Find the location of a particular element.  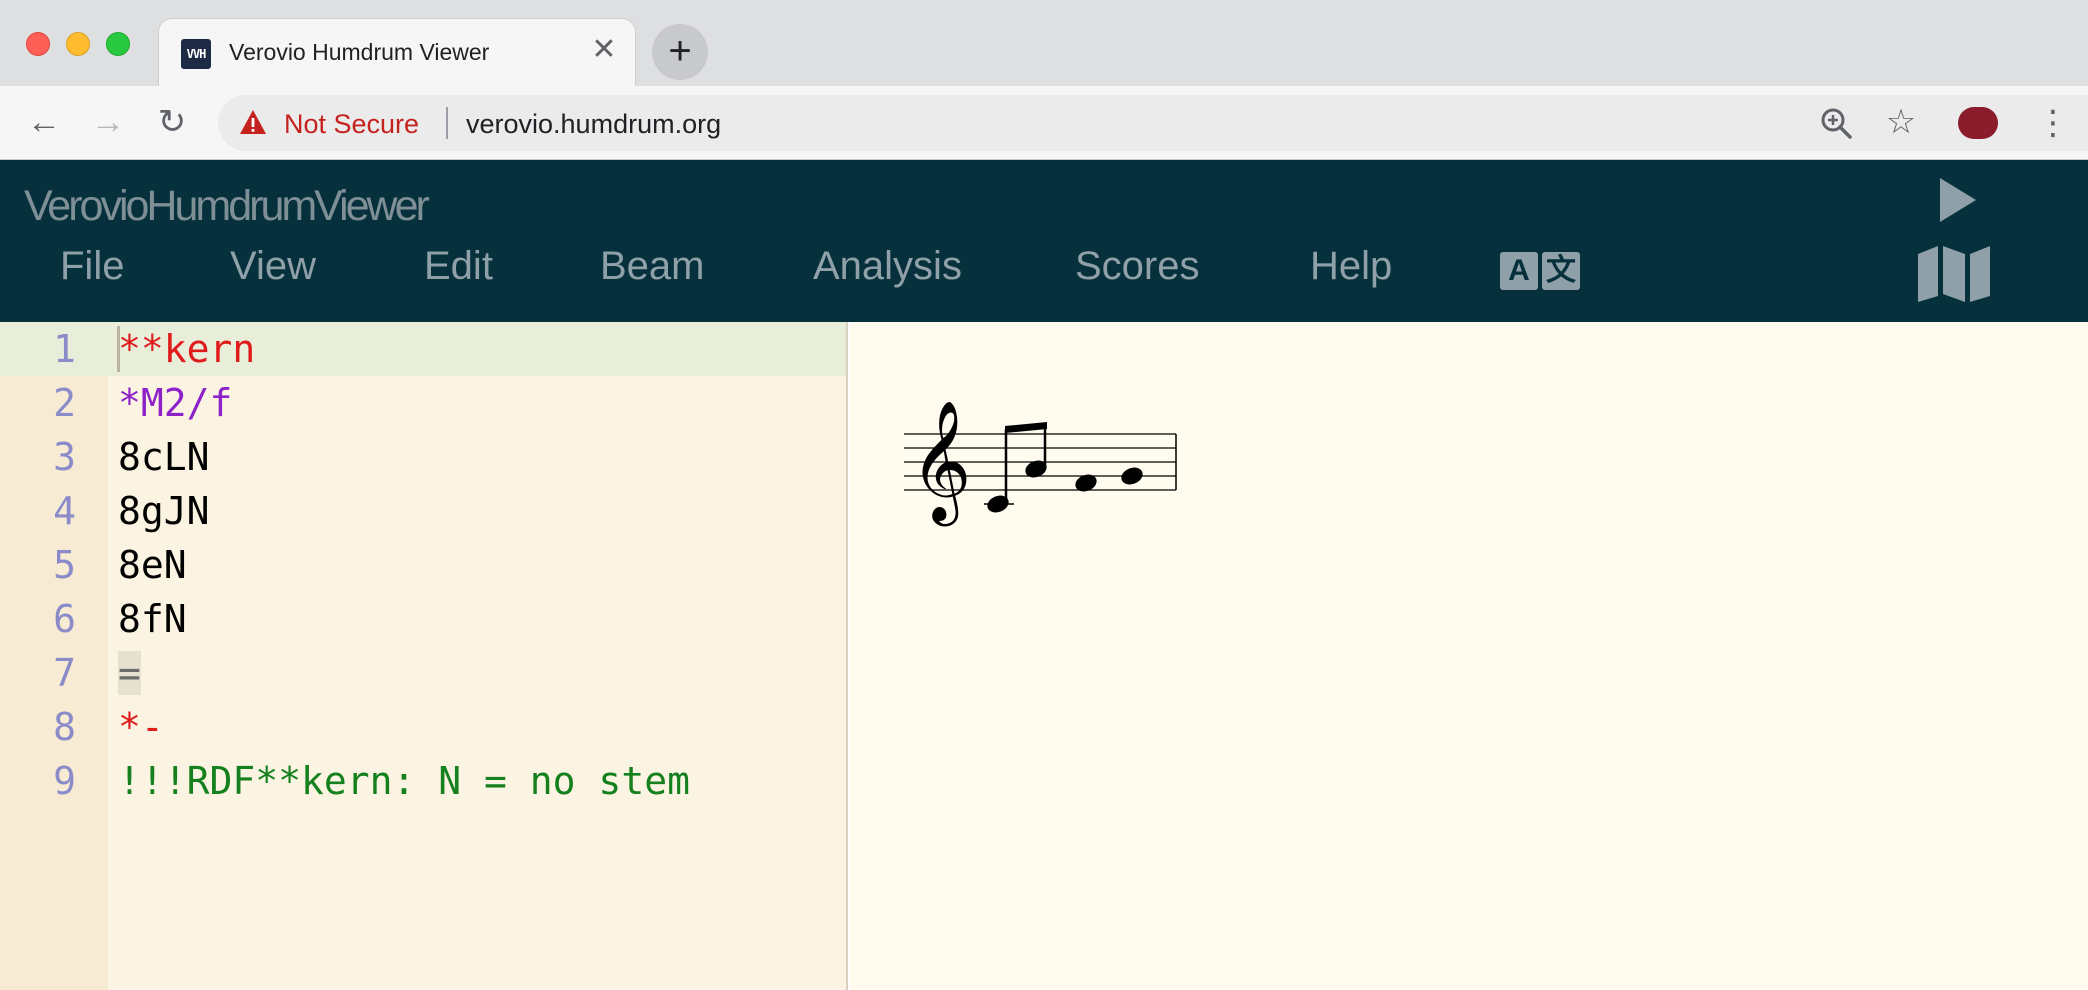

menu-edit: Edit is located at coordinates (458, 266).